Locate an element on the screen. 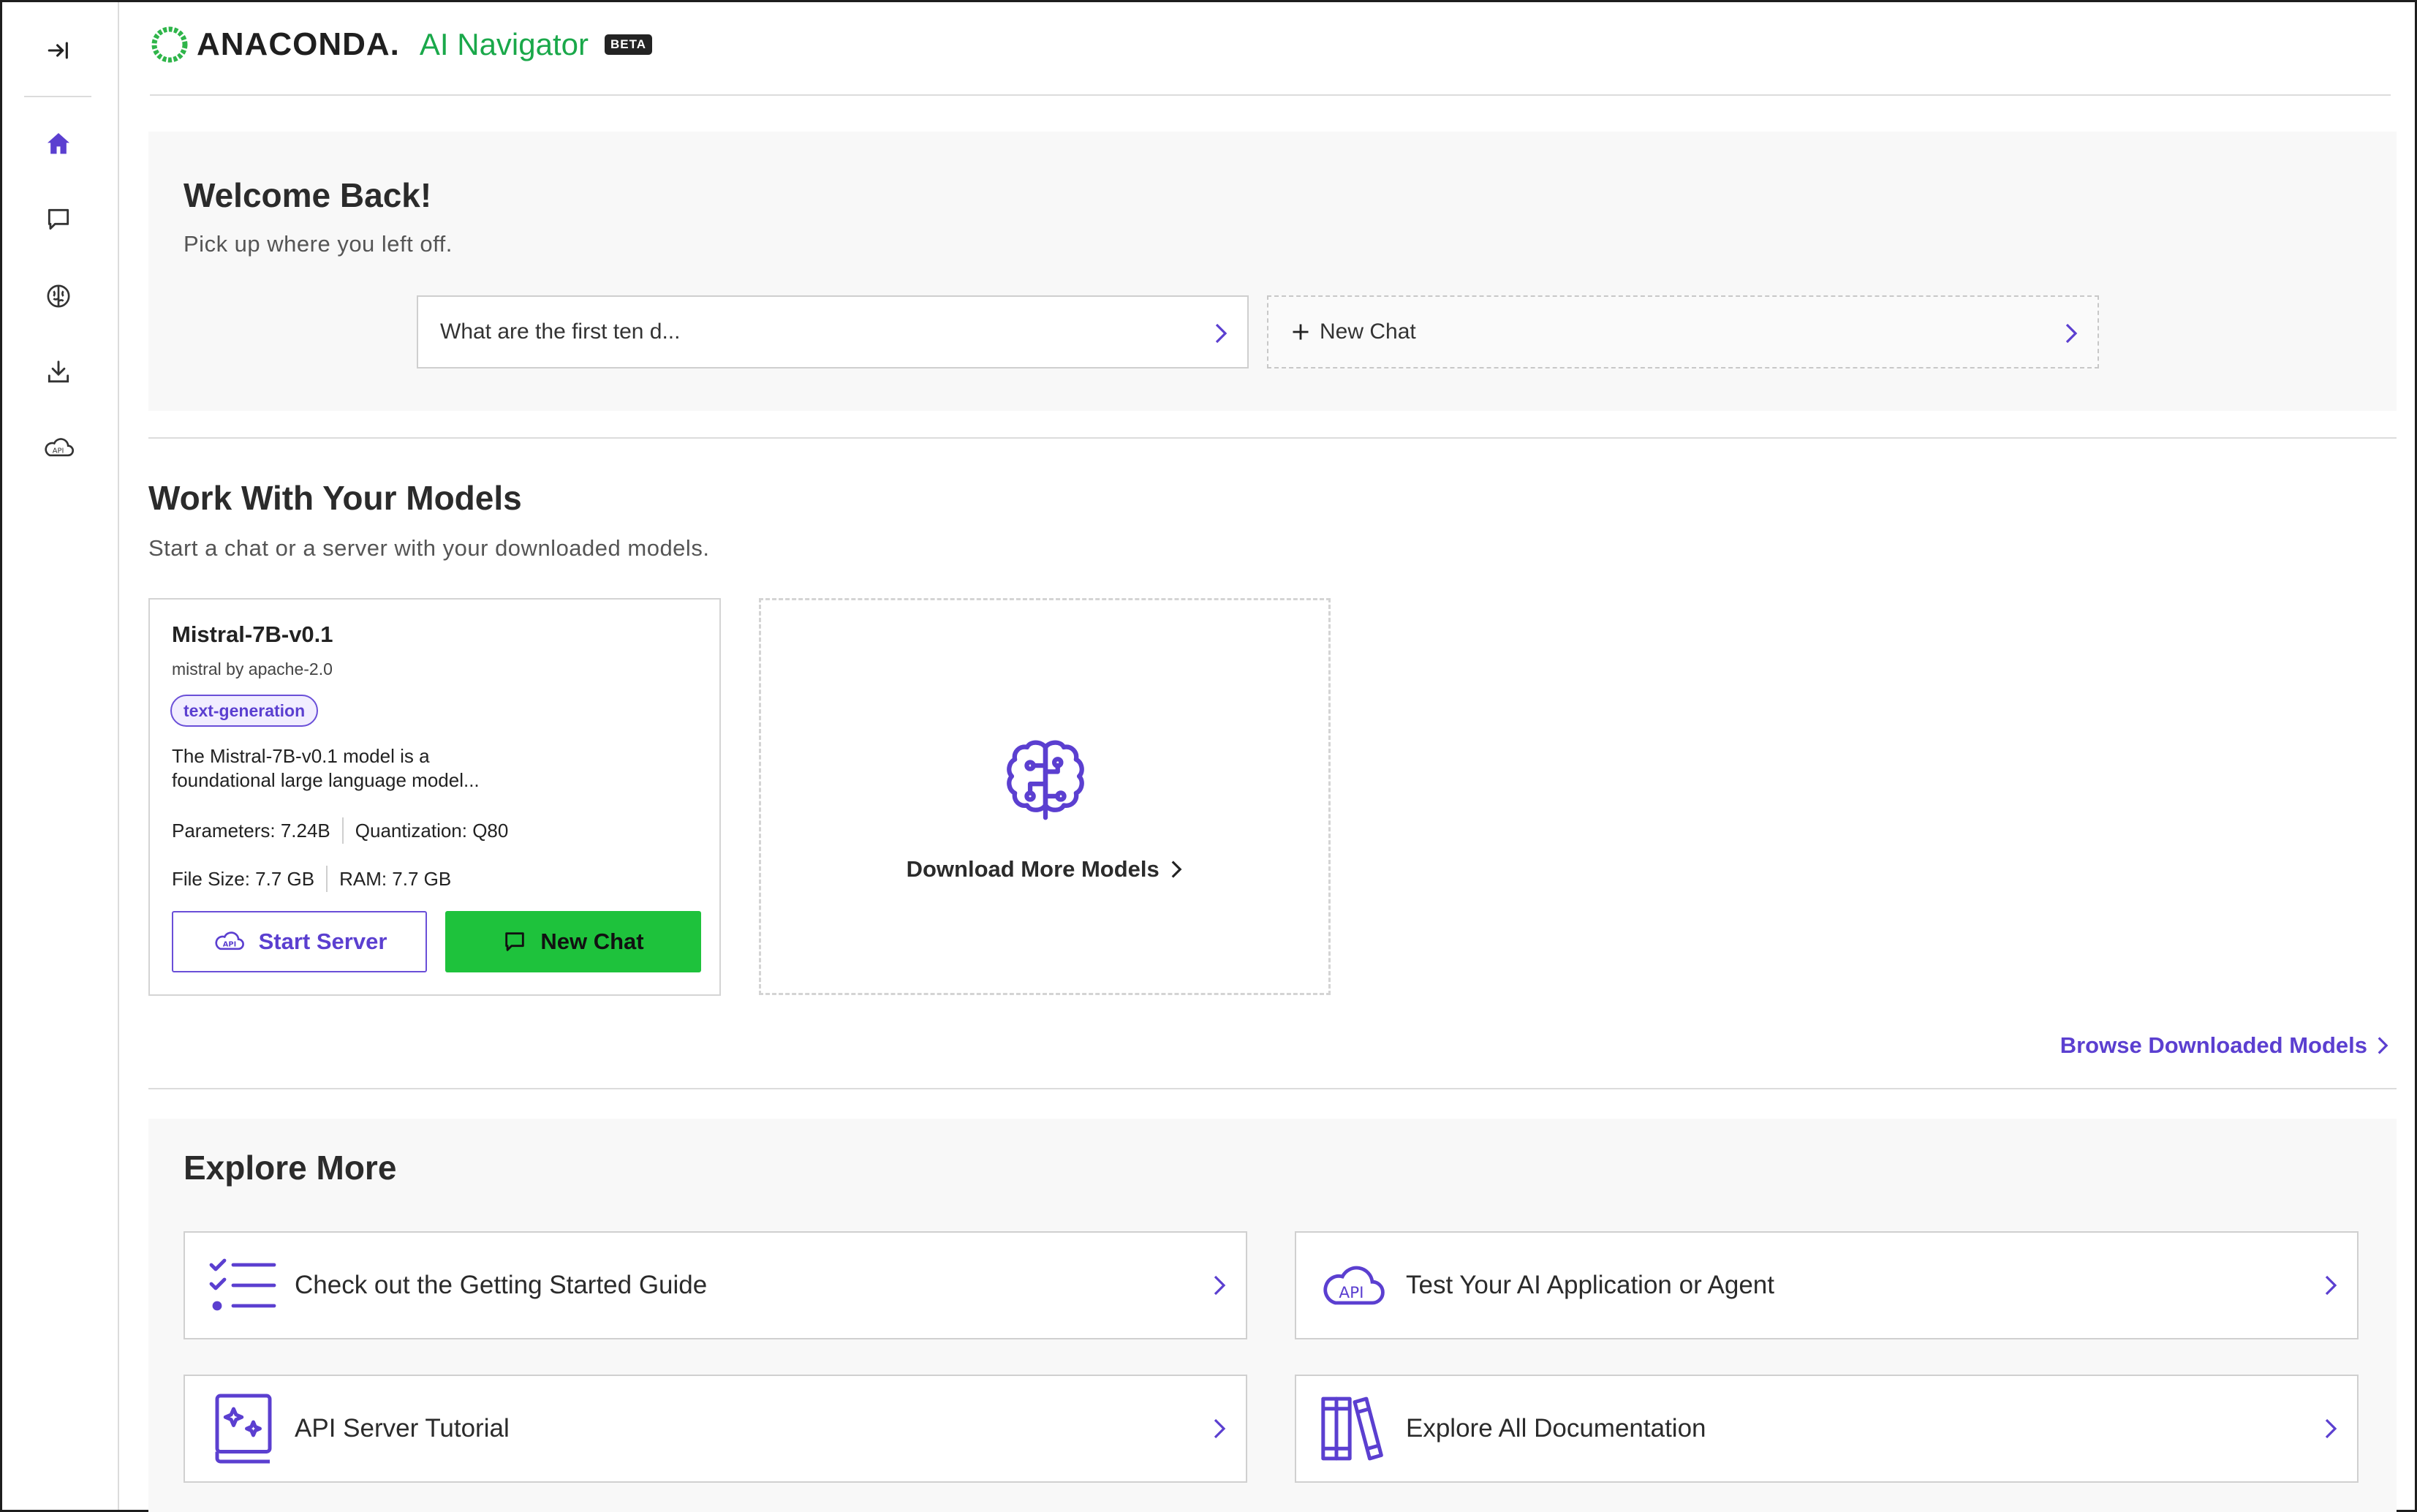 This screenshot has height=1512, width=2417. sidebar-item-chat is located at coordinates (58, 219).